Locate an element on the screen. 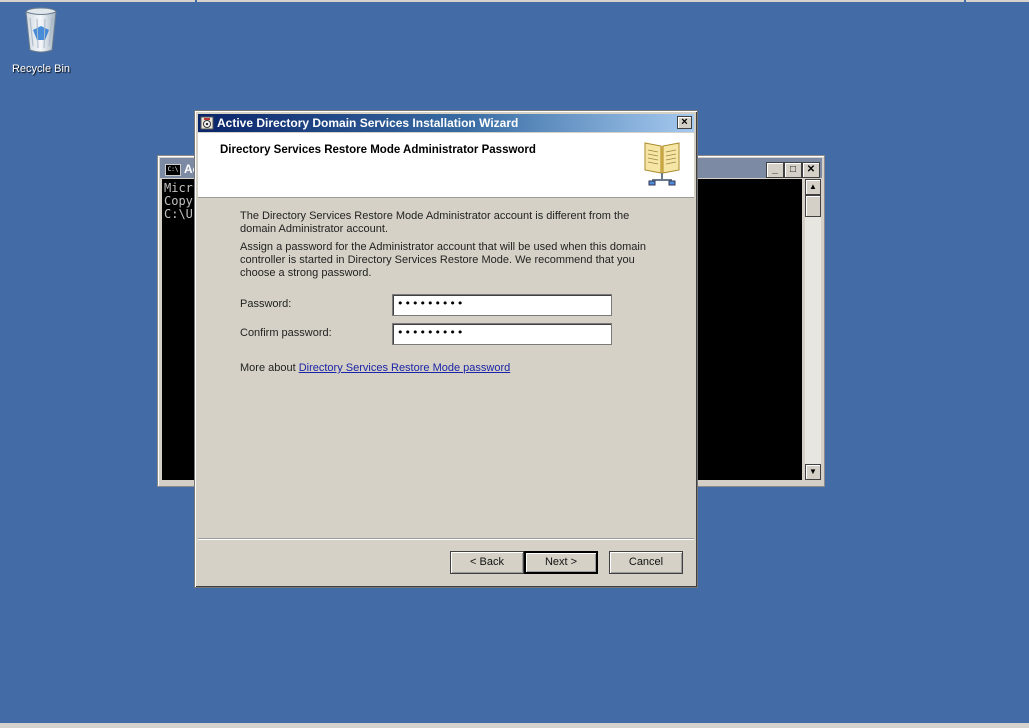  confirm-password-label: Confirm password: is located at coordinates (286, 333).